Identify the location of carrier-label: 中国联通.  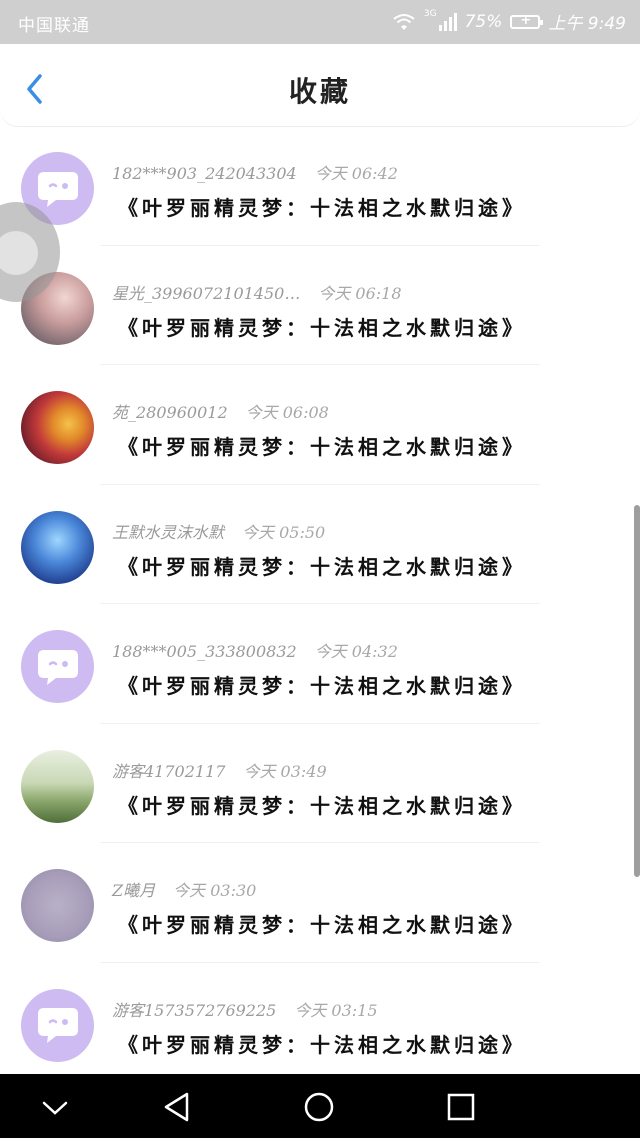
(54, 26).